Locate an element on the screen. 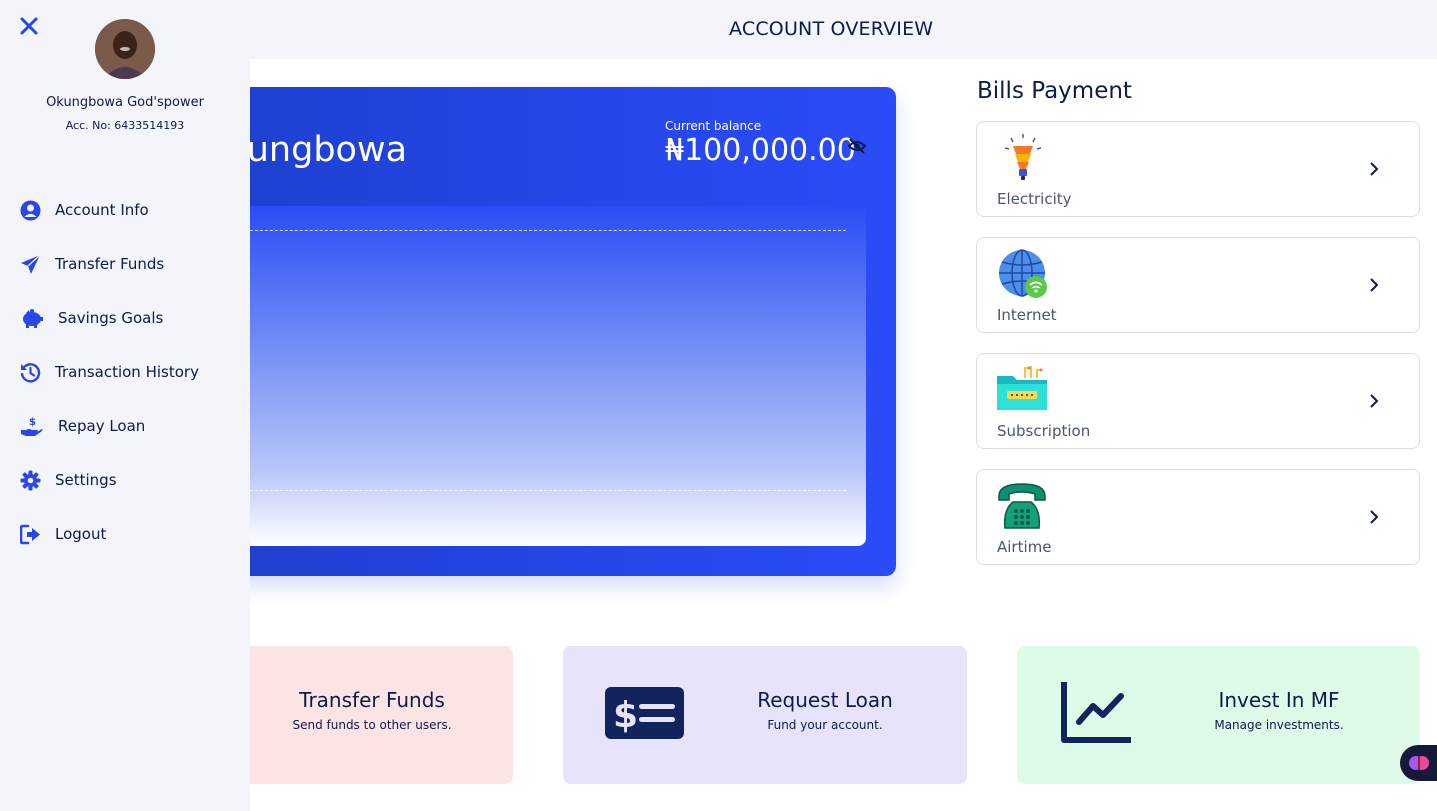 The height and width of the screenshot is (811, 1437). sidebar-item-label: Transaction History is located at coordinates (127, 372).